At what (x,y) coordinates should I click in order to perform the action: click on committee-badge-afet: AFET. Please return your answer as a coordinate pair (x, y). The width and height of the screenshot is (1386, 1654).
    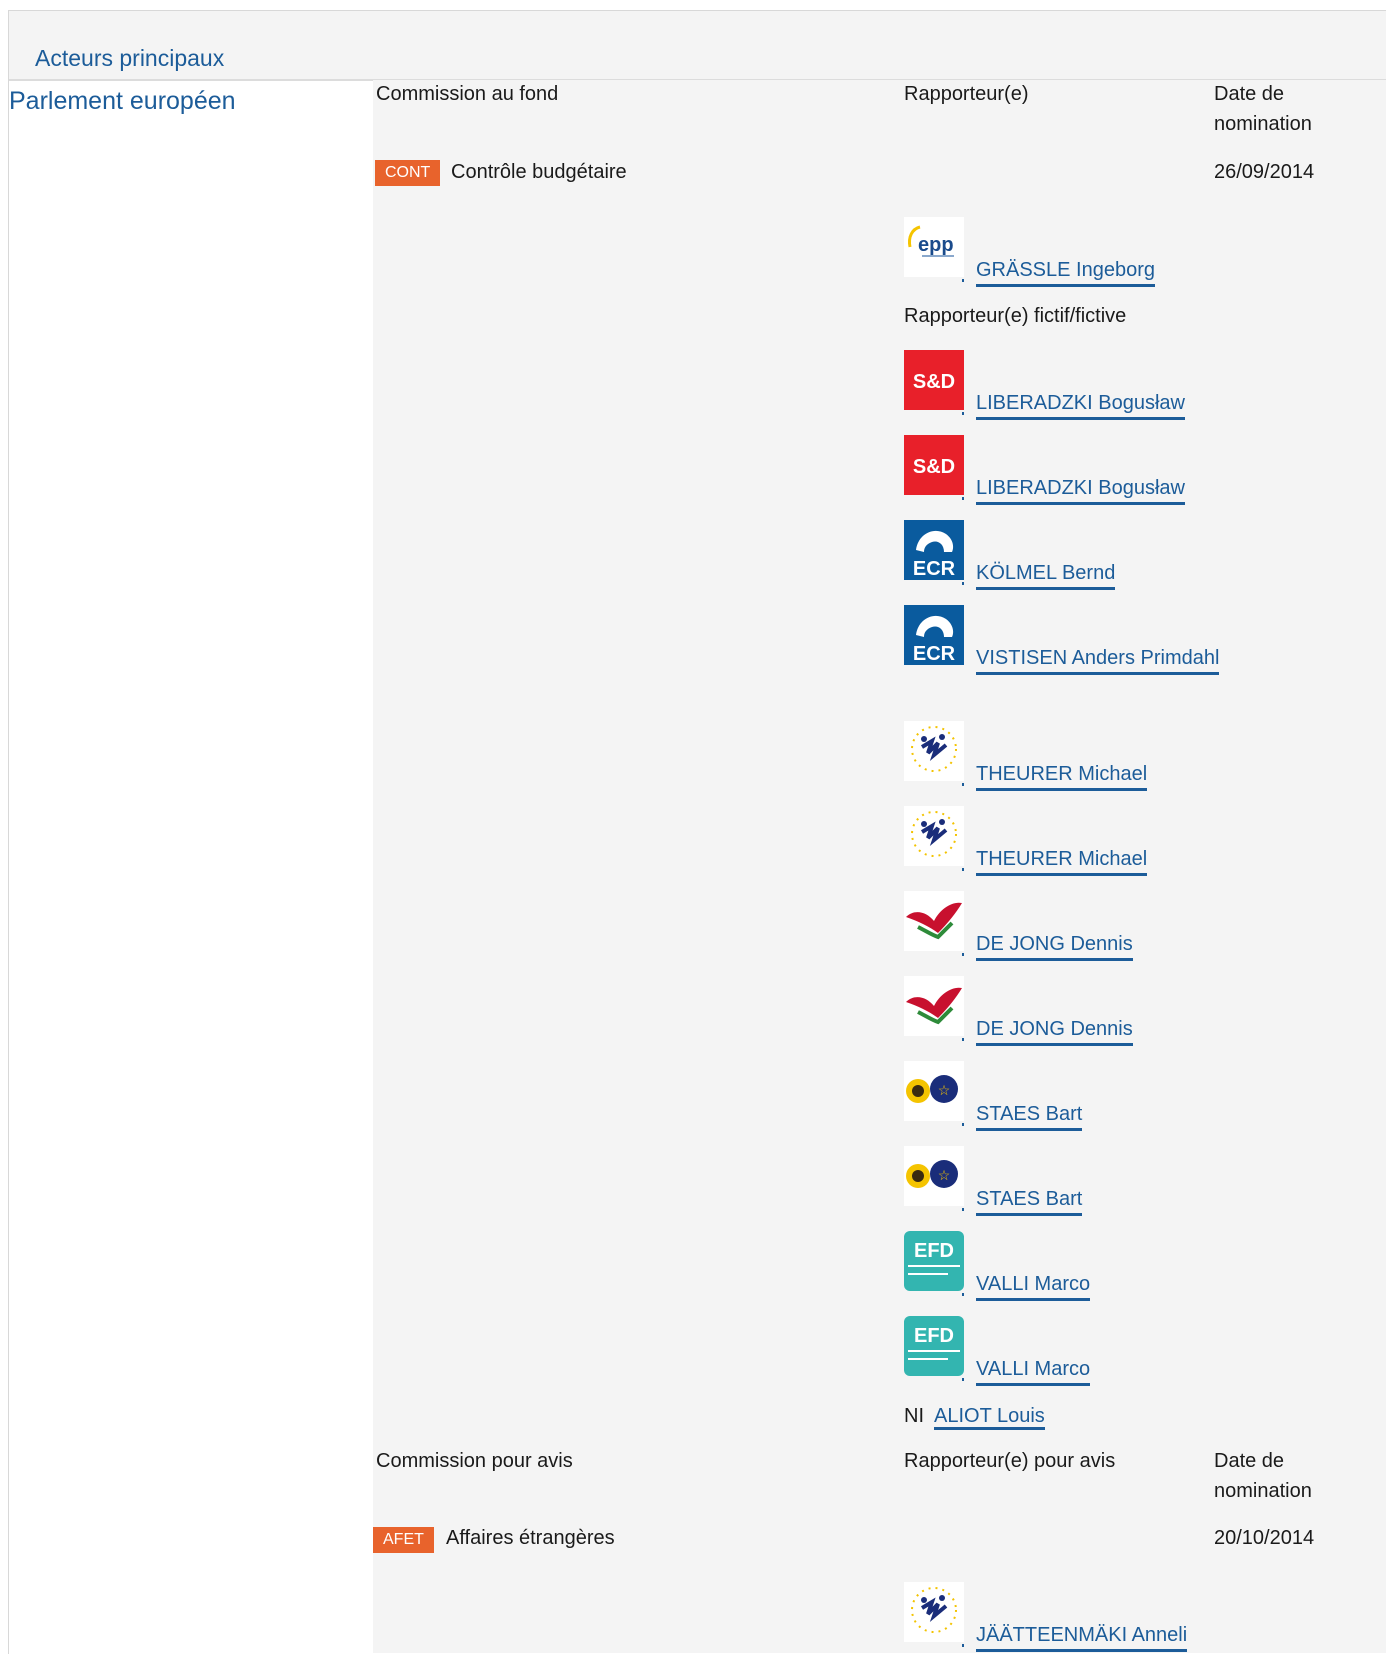
    Looking at the image, I should click on (403, 1540).